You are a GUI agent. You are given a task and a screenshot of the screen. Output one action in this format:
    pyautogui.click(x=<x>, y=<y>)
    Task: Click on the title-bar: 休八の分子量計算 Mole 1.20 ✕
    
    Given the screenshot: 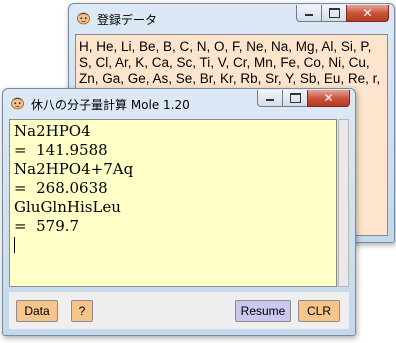 What is the action you would take?
    pyautogui.click(x=179, y=103)
    